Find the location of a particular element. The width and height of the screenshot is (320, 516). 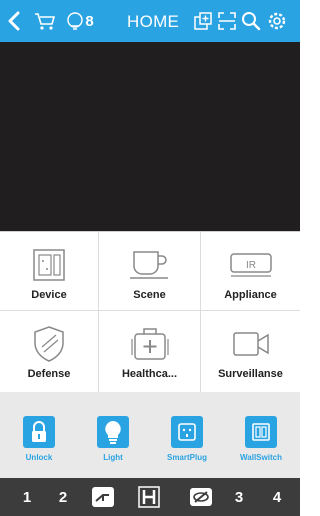

grid-item-label: Scene is located at coordinates (149, 295).